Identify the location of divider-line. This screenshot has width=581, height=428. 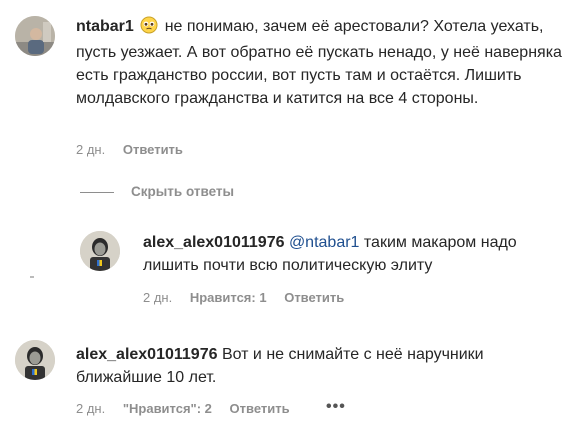
(97, 192).